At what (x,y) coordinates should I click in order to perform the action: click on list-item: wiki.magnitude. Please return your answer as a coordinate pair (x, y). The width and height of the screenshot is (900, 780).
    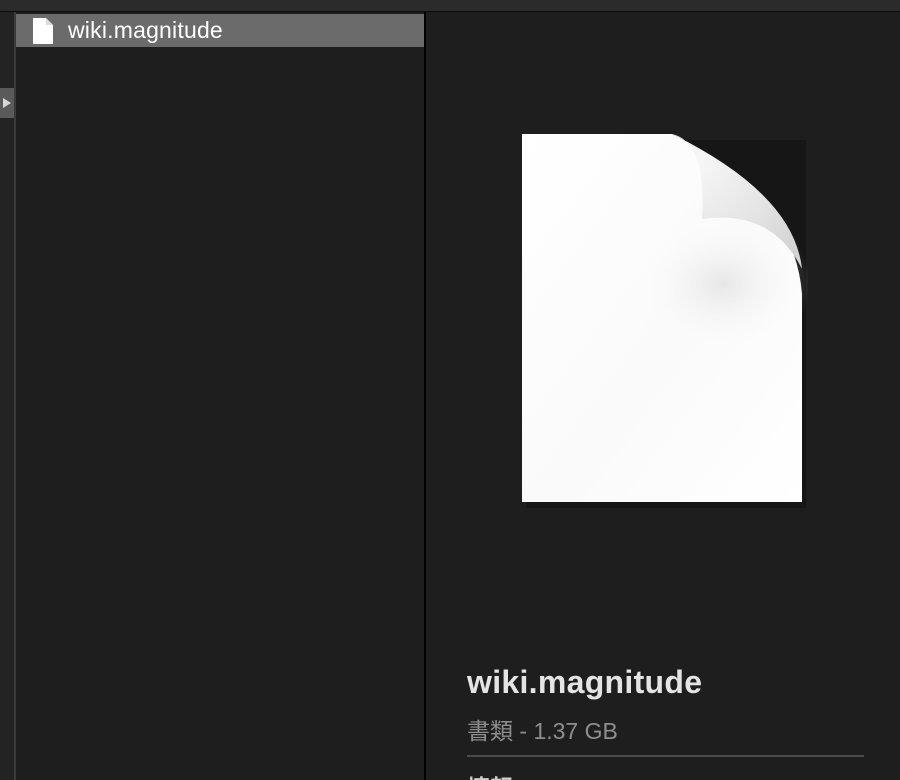
    Looking at the image, I should click on (220, 30).